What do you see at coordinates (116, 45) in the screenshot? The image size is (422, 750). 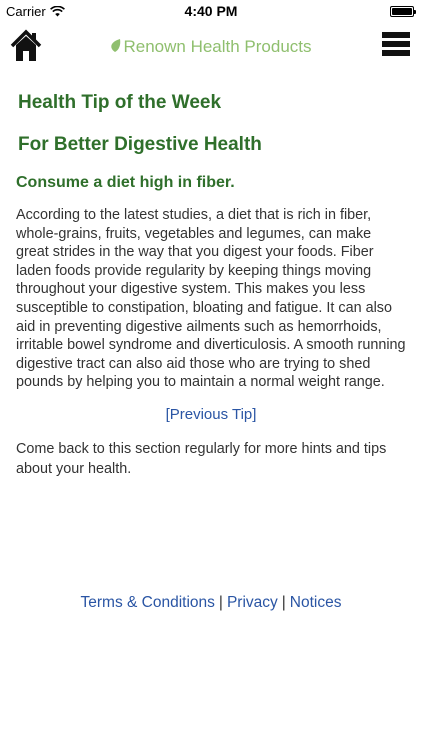 I see `leaf-icon` at bounding box center [116, 45].